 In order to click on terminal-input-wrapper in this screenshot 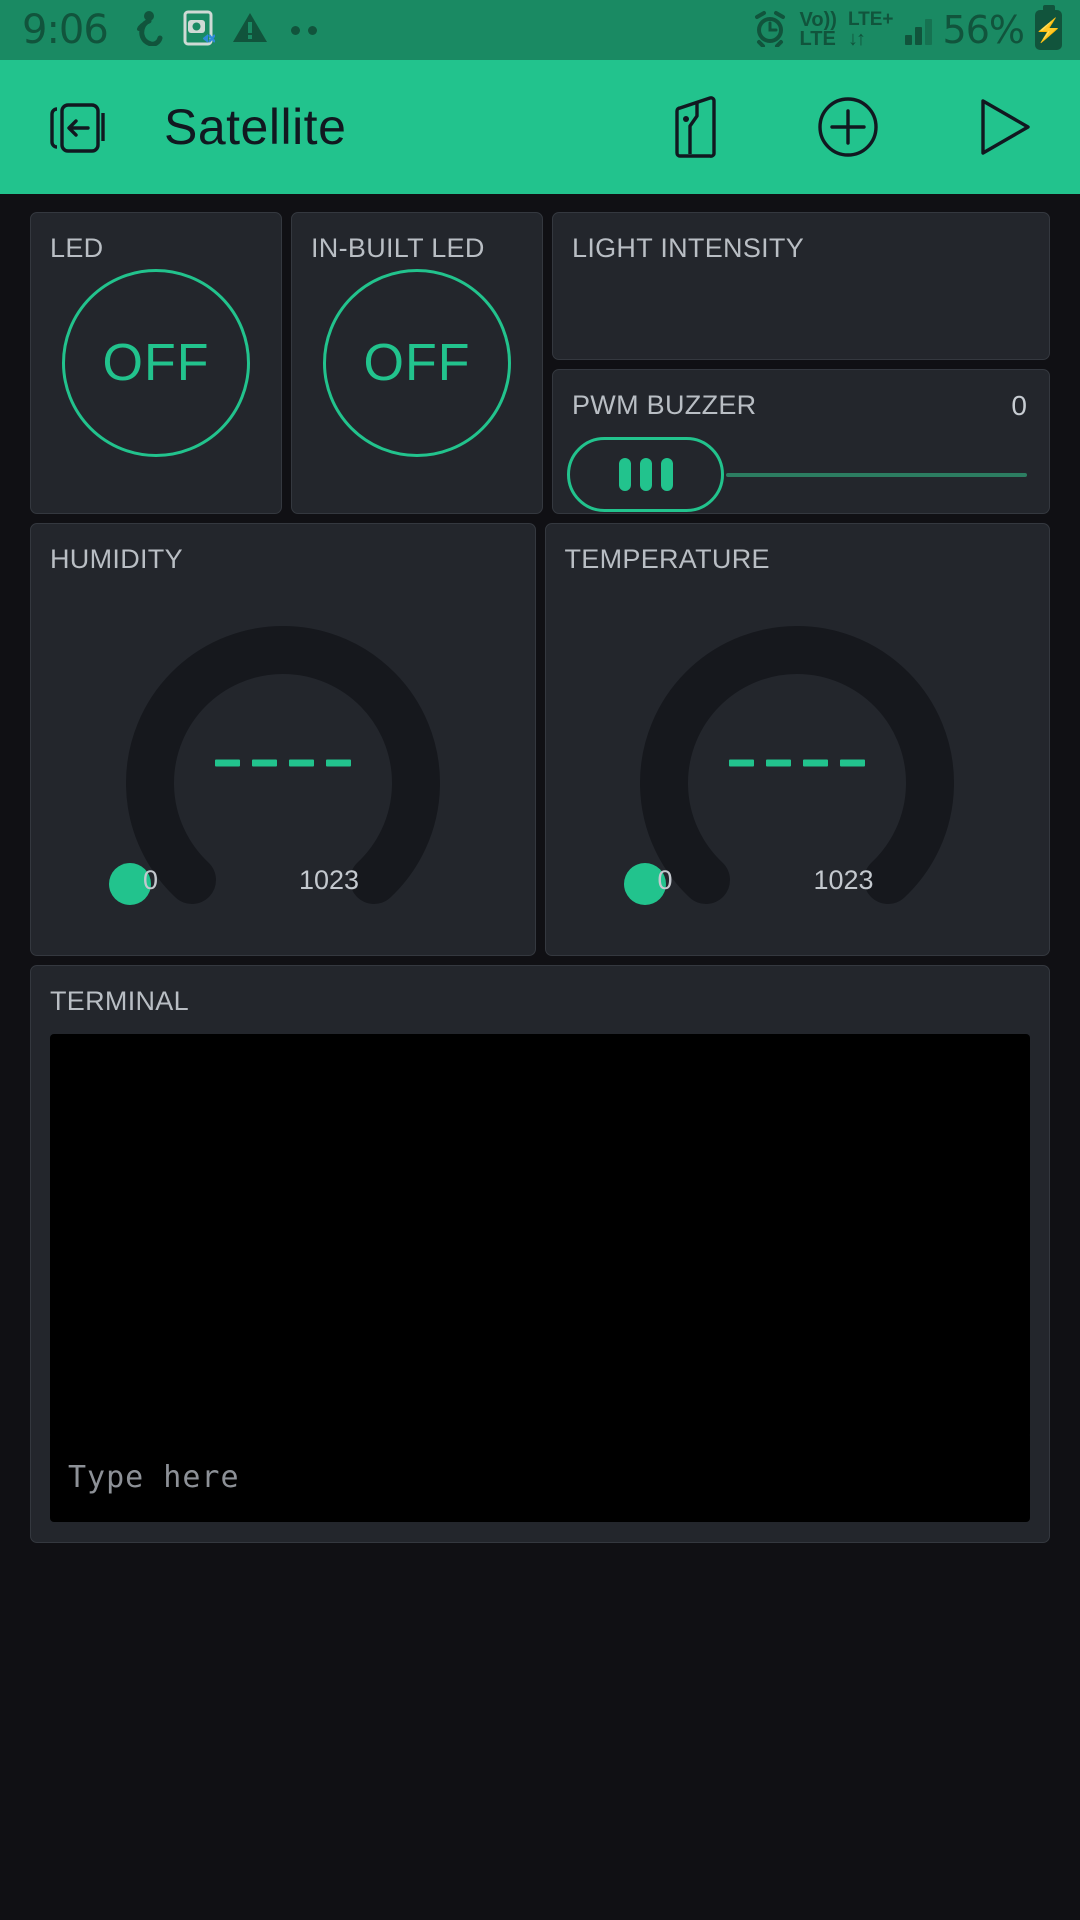, I will do `click(540, 1477)`.